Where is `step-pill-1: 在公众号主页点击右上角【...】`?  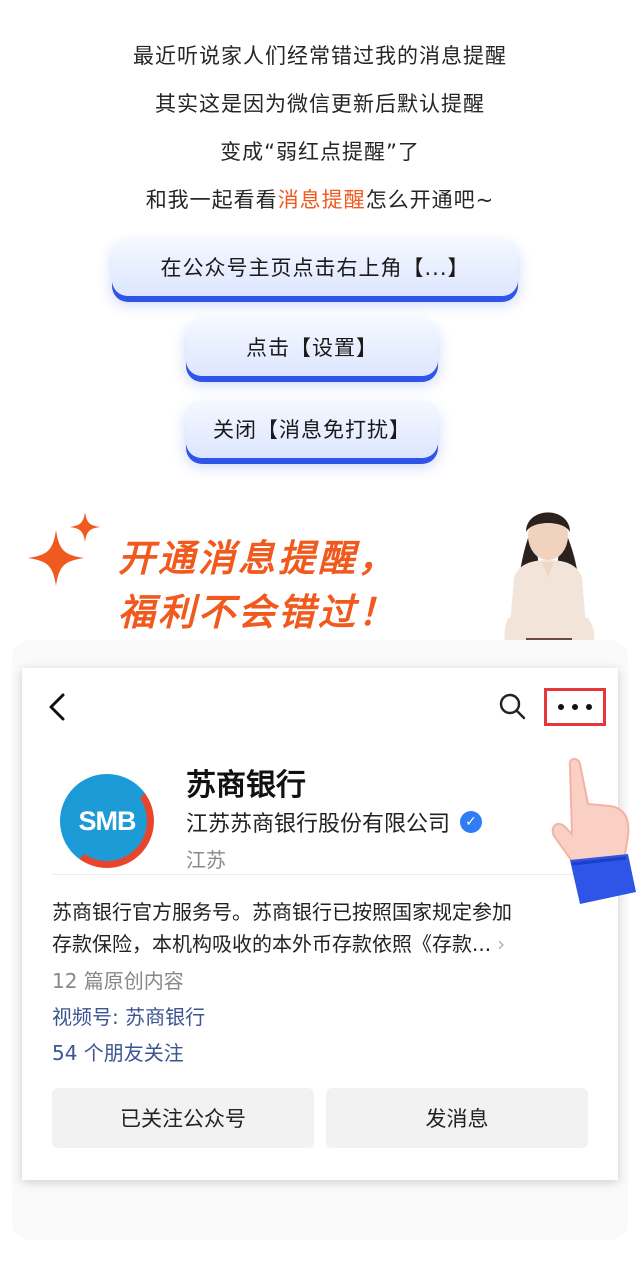 step-pill-1: 在公众号主页点击右上角【...】 is located at coordinates (315, 267).